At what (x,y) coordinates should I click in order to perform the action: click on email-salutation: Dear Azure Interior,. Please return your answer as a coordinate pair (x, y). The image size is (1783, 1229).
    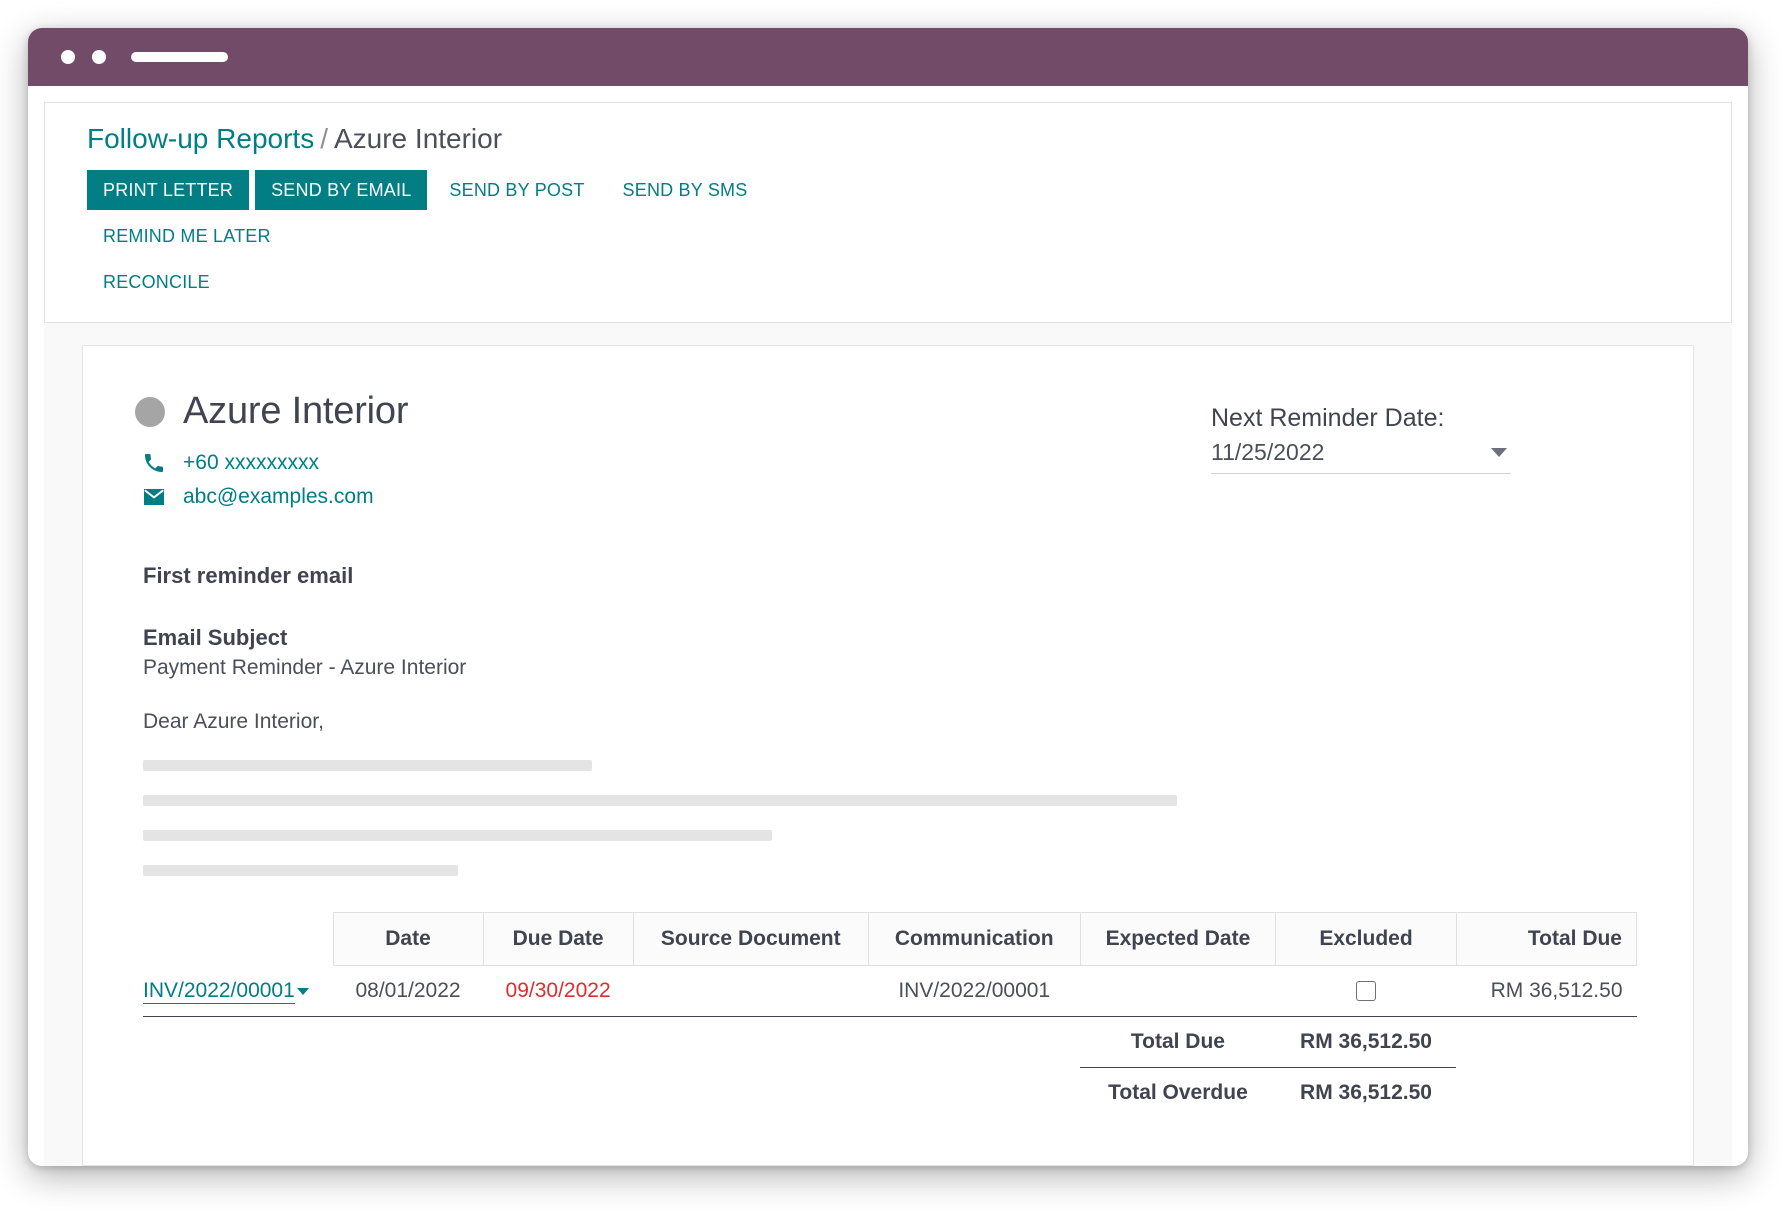
    Looking at the image, I should click on (233, 721).